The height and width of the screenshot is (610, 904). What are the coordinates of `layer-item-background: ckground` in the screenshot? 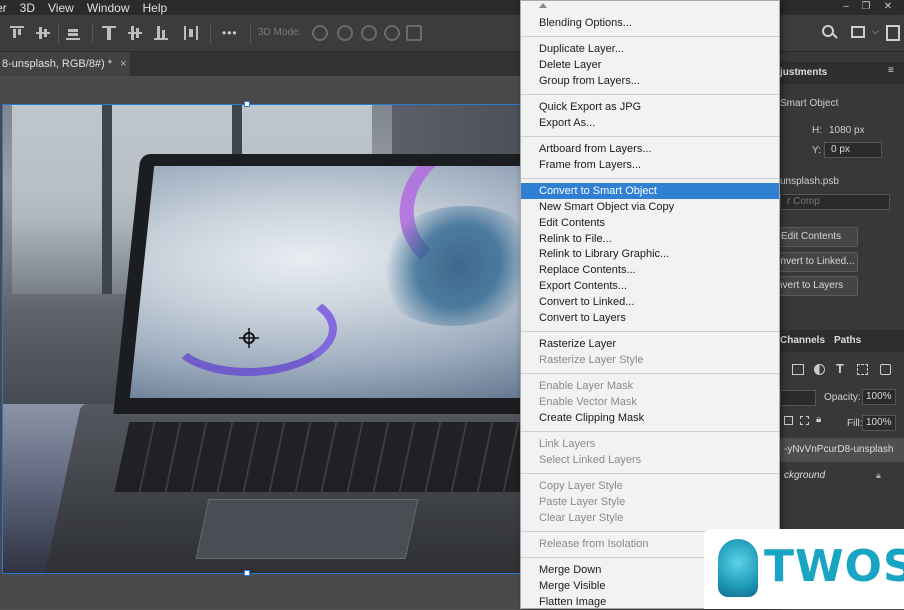 It's located at (842, 476).